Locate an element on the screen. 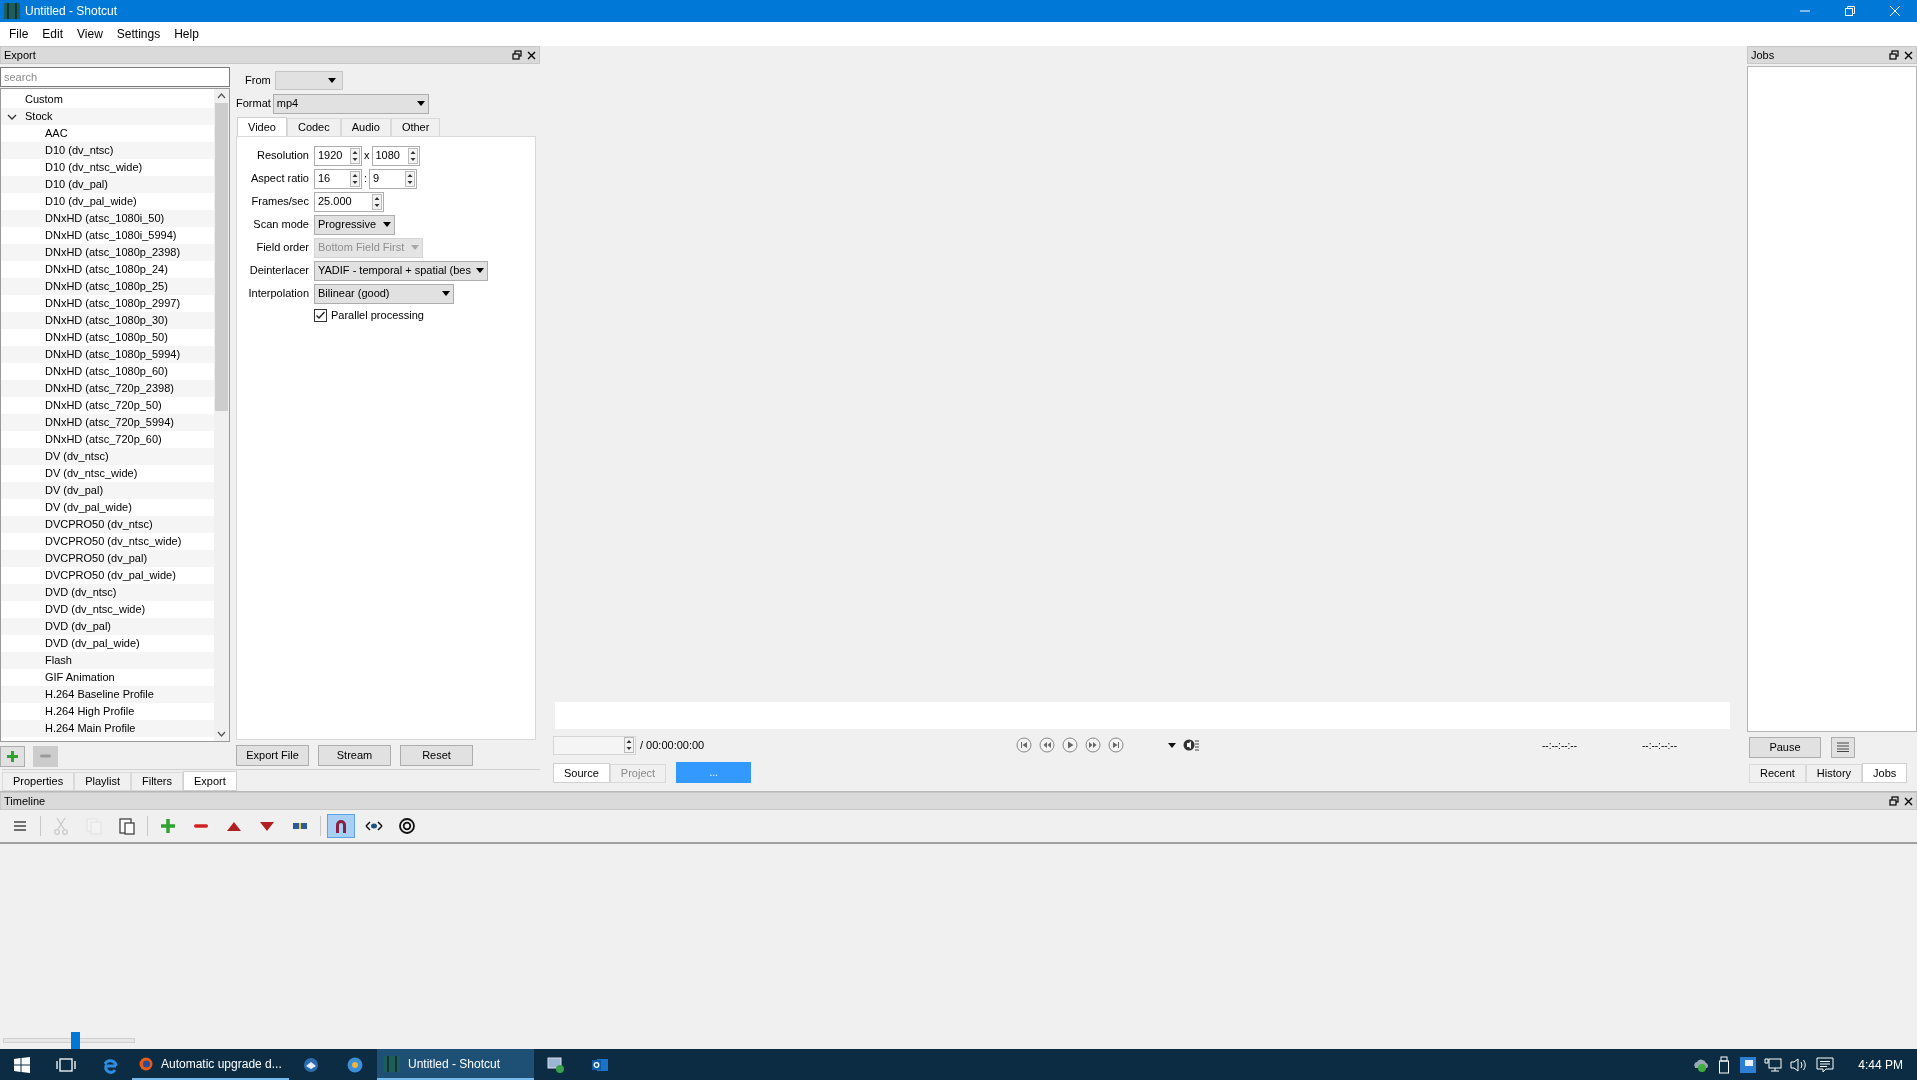 The width and height of the screenshot is (1917, 1080). add-preset-button is located at coordinates (12, 756).